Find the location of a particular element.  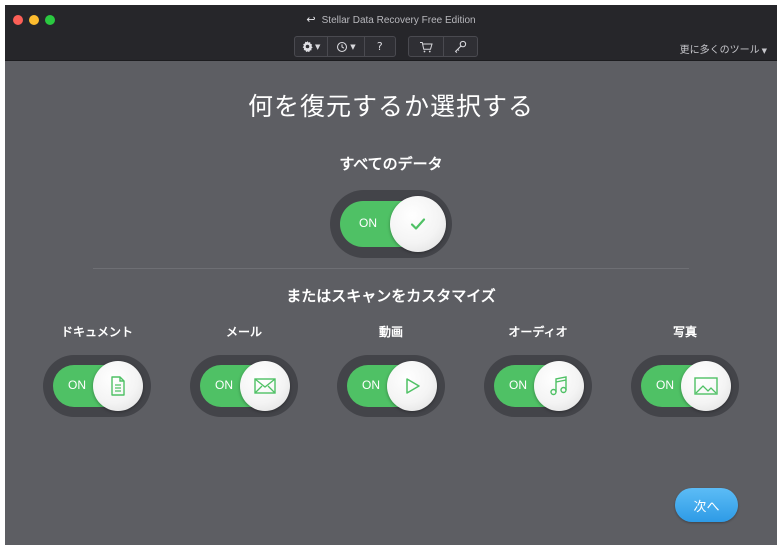

category-label-mail: メール is located at coordinates (243, 332).